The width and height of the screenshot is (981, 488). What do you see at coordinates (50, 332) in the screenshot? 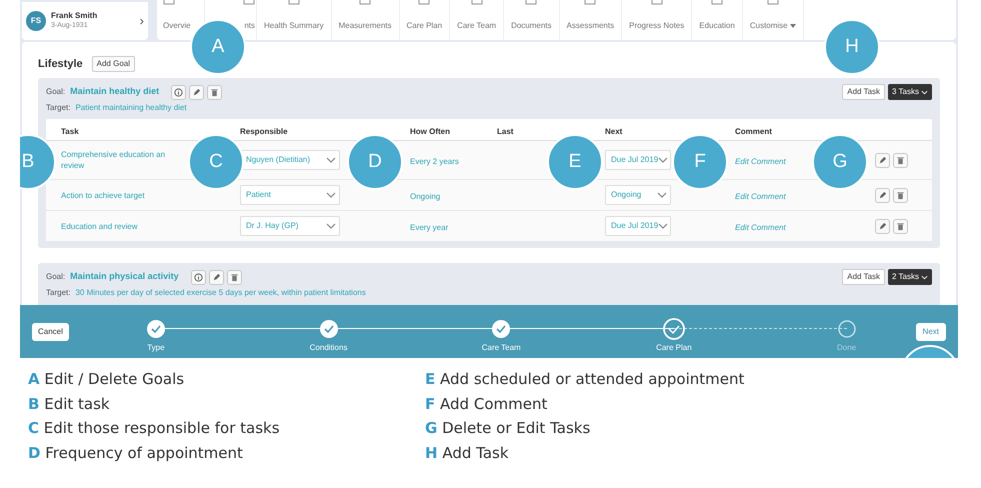
I see `cancel-button: Cancel` at bounding box center [50, 332].